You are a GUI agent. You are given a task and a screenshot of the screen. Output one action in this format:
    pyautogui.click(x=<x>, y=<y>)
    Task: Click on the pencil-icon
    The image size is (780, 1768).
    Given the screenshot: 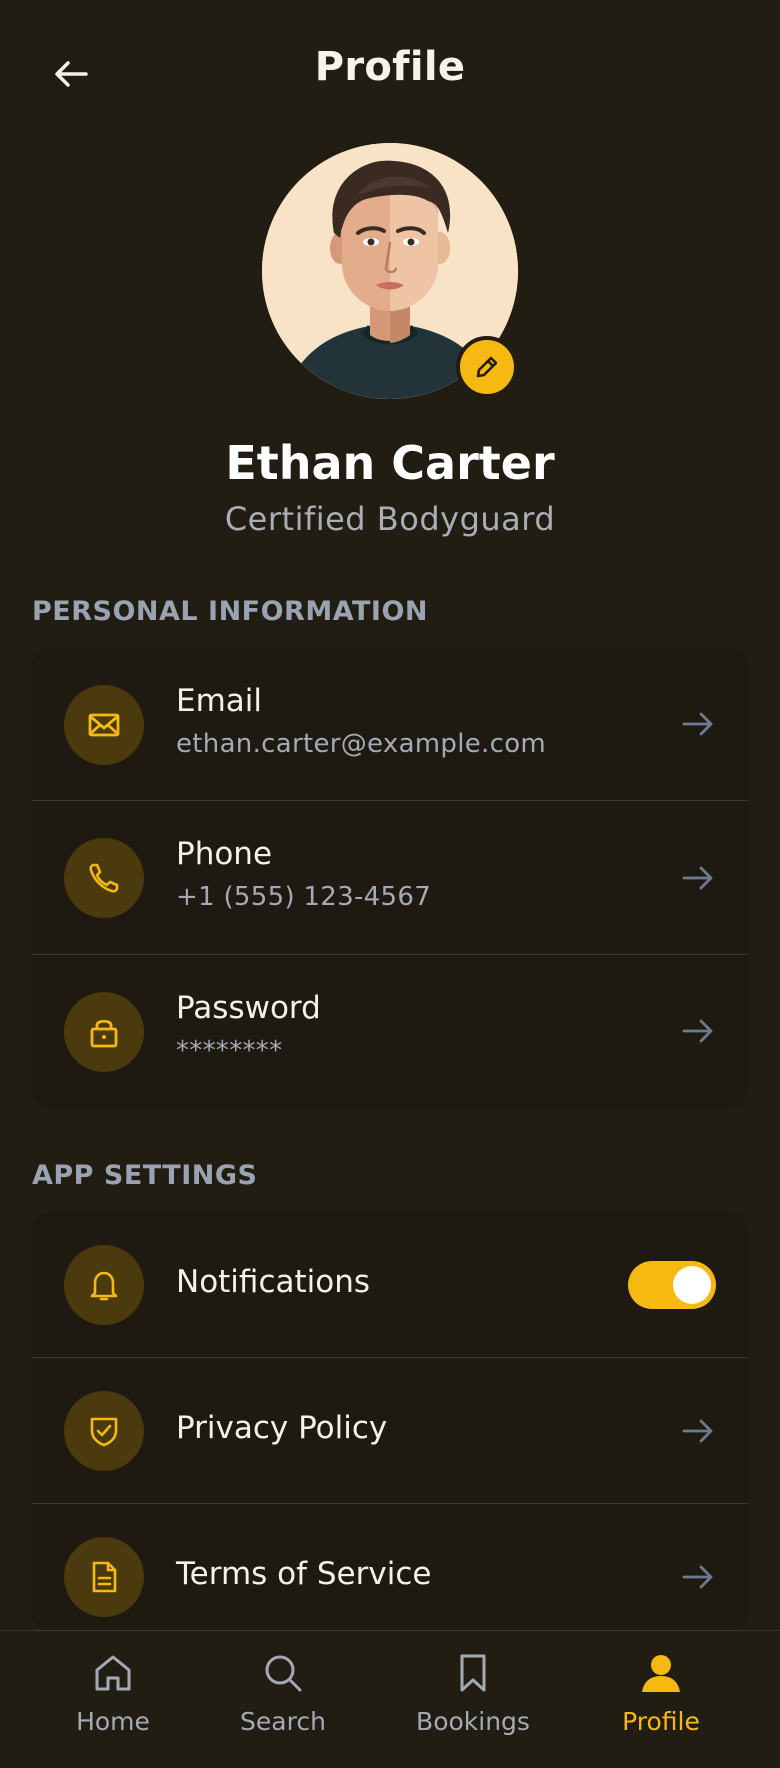 What is the action you would take?
    pyautogui.click(x=487, y=367)
    